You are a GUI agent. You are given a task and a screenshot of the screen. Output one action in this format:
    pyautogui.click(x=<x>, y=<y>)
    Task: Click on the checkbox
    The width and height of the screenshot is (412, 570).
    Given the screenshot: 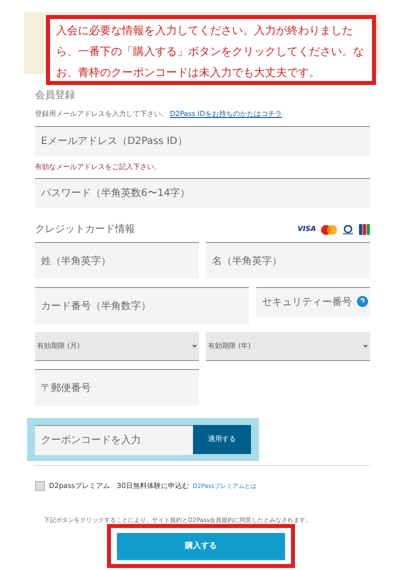 What is the action you would take?
    pyautogui.click(x=40, y=486)
    